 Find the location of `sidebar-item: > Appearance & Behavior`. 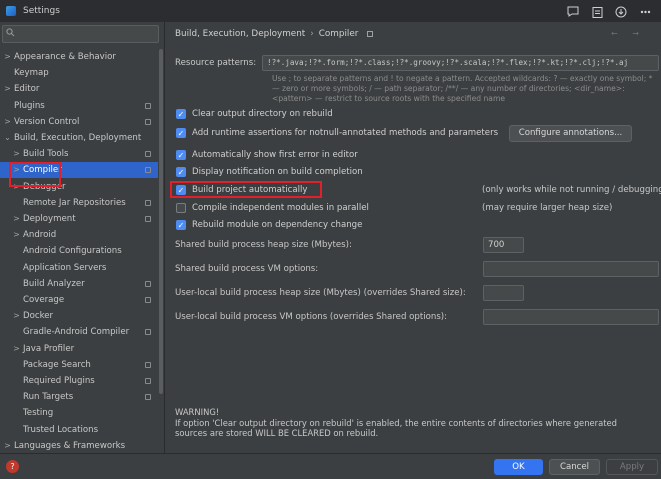

sidebar-item: > Appearance & Behavior is located at coordinates (79, 57).